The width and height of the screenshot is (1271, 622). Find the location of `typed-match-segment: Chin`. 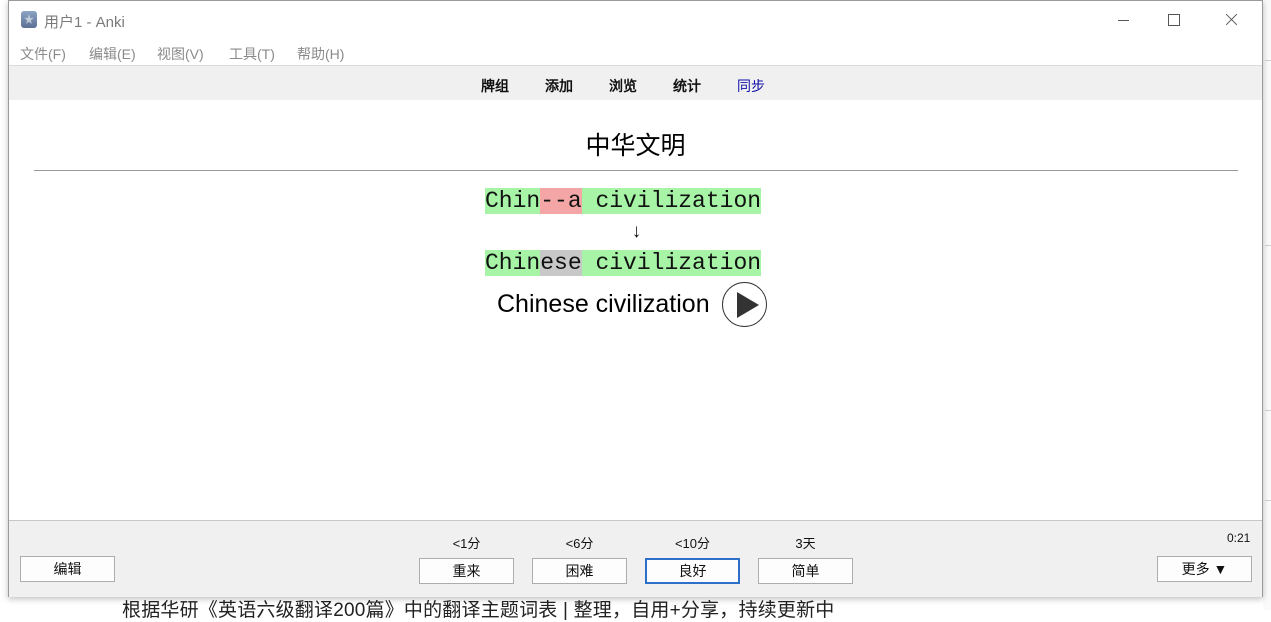

typed-match-segment: Chin is located at coordinates (513, 201).